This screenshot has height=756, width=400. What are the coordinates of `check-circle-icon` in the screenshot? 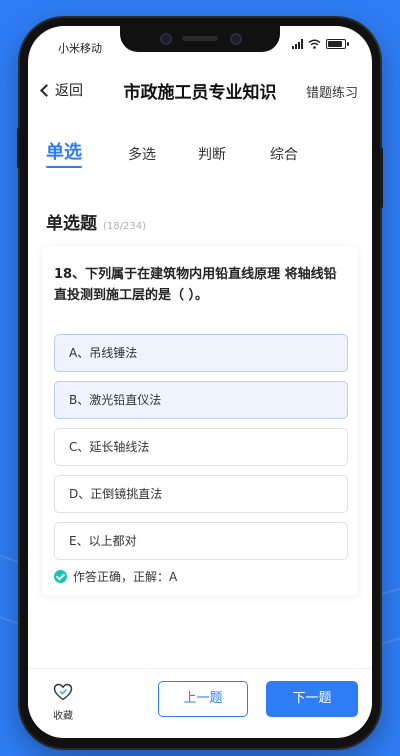 It's located at (60, 576).